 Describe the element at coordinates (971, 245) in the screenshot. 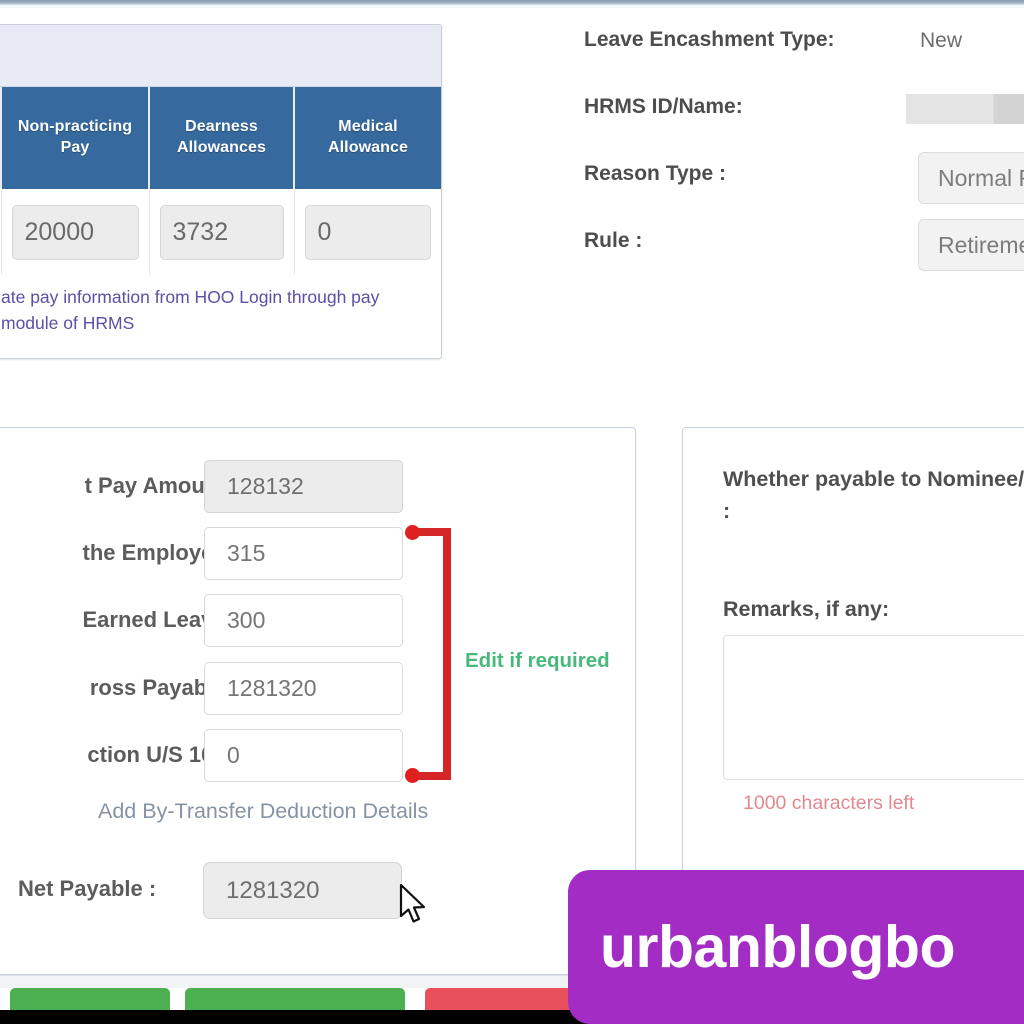

I see `rule-select: Retireme` at that location.